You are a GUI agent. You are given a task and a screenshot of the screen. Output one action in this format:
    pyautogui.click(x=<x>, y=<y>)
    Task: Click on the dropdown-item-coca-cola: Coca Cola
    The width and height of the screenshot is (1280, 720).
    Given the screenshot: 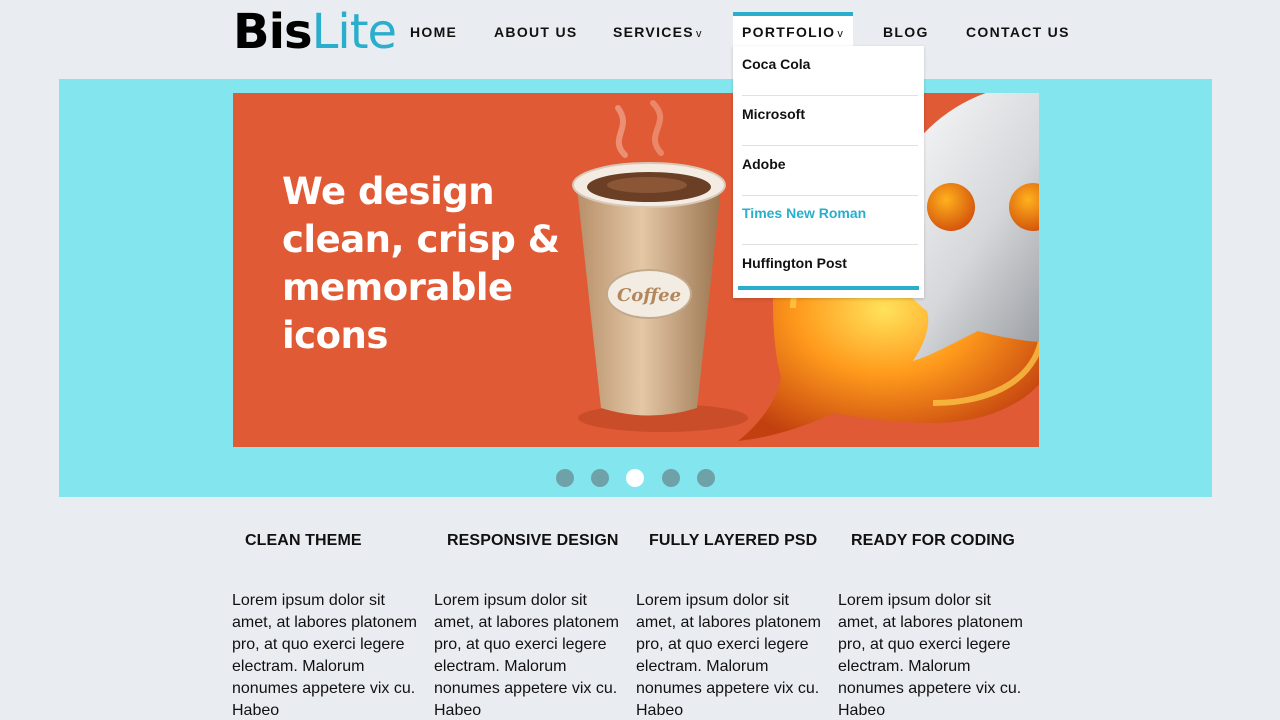 What is the action you would take?
    pyautogui.click(x=830, y=71)
    